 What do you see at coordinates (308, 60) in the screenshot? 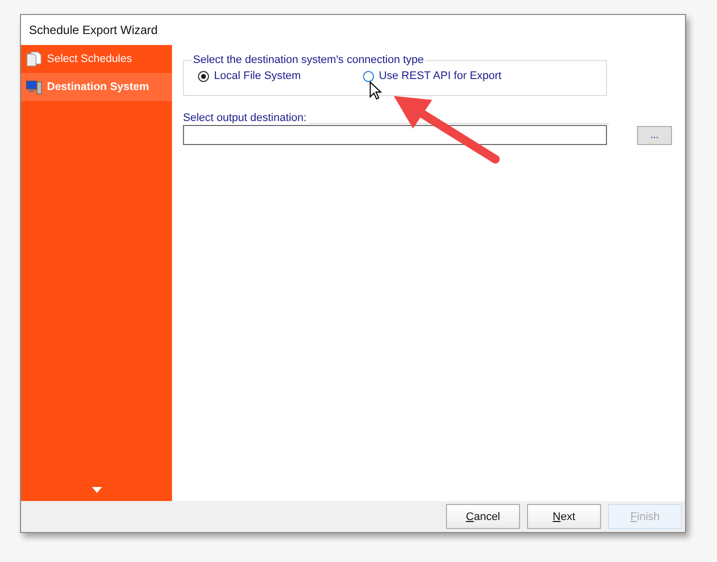
I see `group-legend: Select the destination system's connection type` at bounding box center [308, 60].